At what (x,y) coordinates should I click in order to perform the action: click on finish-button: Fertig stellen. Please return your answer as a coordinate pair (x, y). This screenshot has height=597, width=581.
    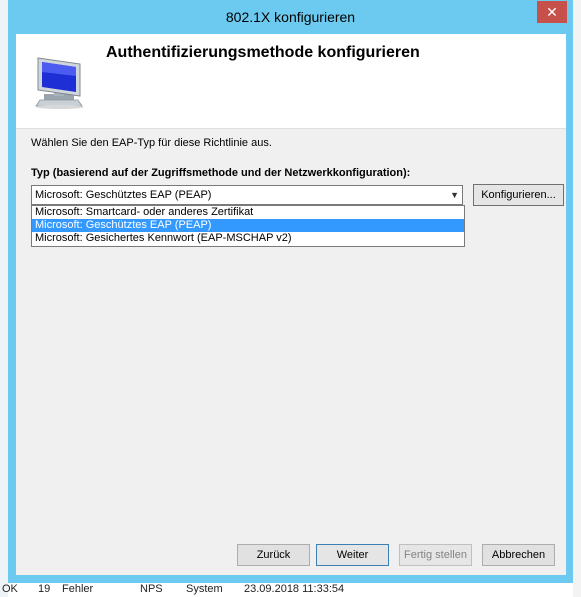
    Looking at the image, I should click on (435, 555).